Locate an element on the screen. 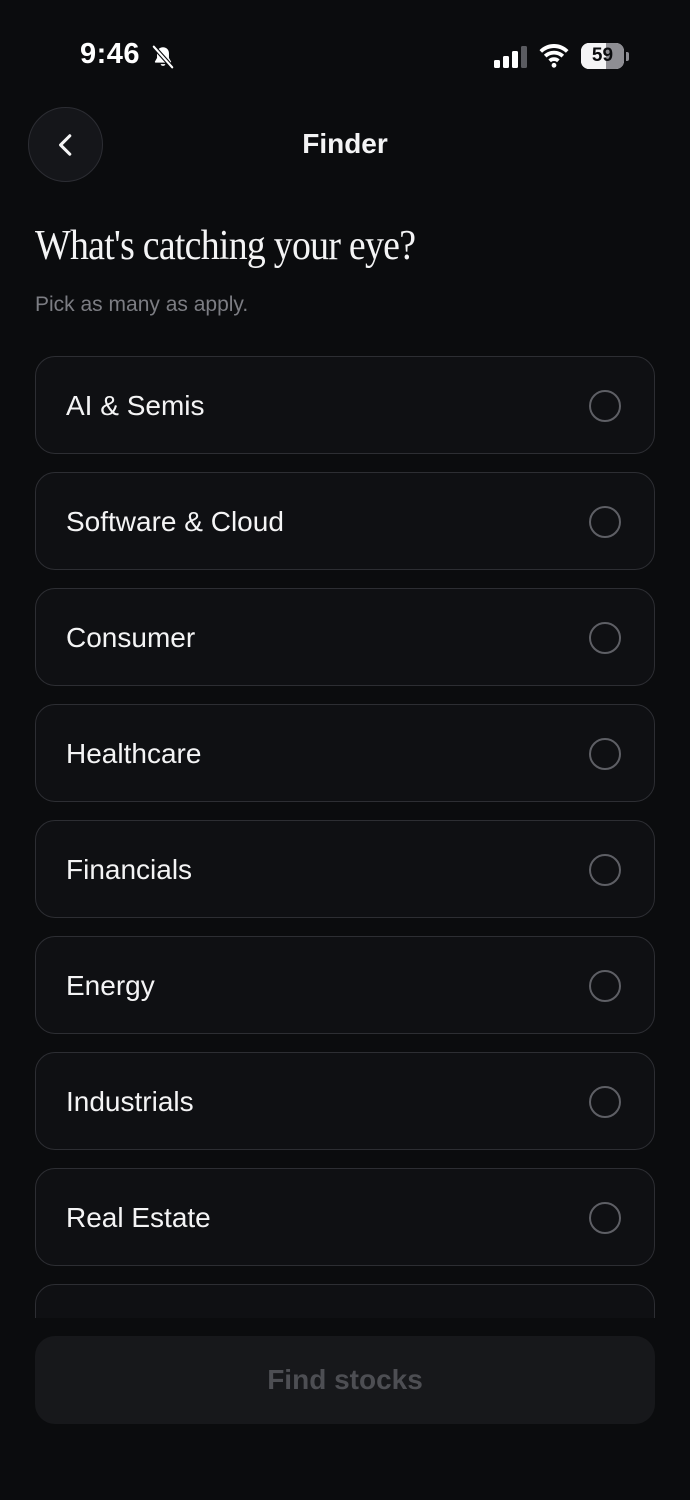  bell-slash-icon is located at coordinates (163, 57).